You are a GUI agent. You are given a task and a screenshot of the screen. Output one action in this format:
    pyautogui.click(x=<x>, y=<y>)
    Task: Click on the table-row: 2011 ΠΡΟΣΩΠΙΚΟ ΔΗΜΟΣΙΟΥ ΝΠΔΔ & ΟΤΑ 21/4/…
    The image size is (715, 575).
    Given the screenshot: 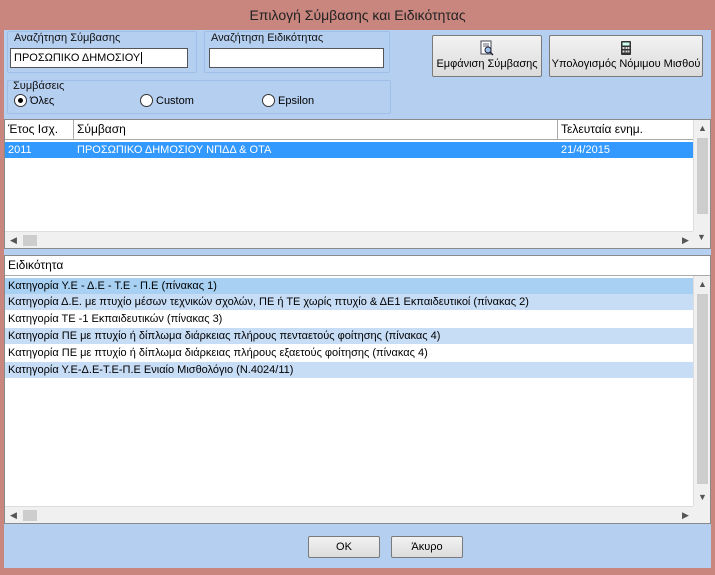 What is the action you would take?
    pyautogui.click(x=349, y=150)
    